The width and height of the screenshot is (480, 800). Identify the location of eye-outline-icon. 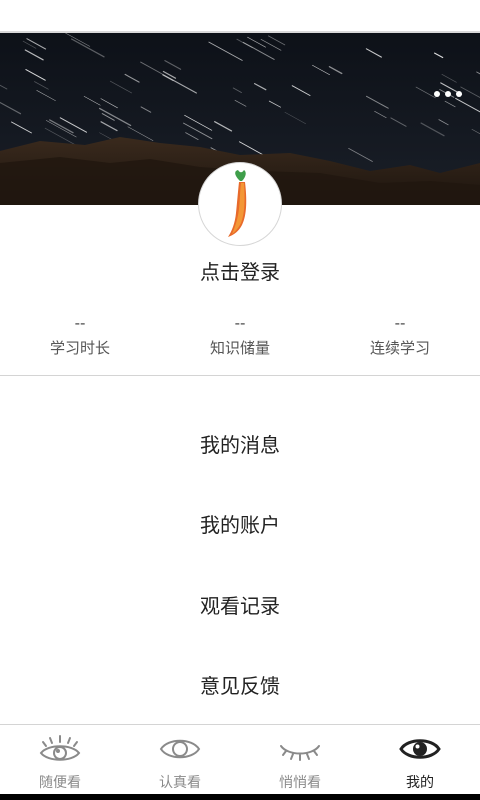
(180, 749).